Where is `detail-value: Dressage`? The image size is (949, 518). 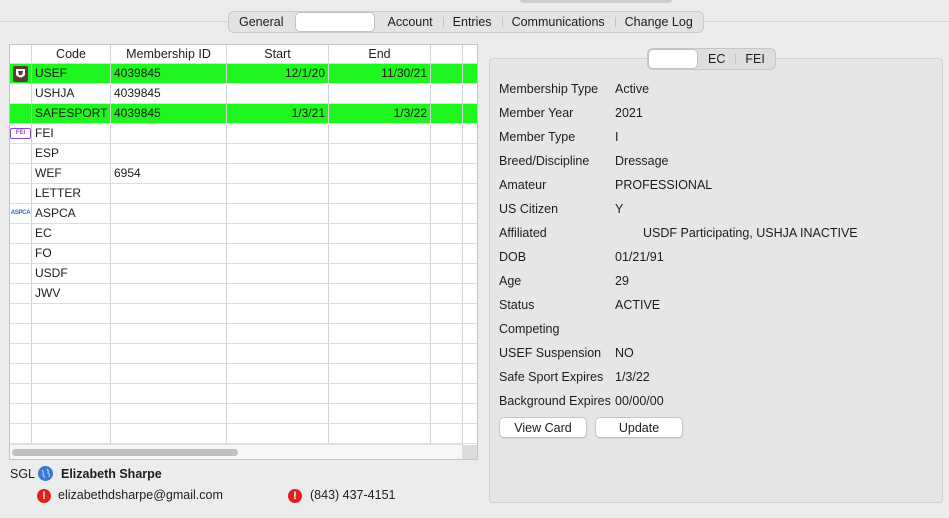
detail-value: Dressage is located at coordinates (642, 161).